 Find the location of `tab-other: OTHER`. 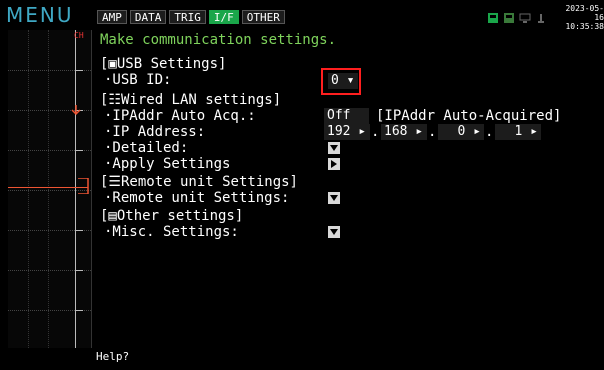

tab-other: OTHER is located at coordinates (263, 17).